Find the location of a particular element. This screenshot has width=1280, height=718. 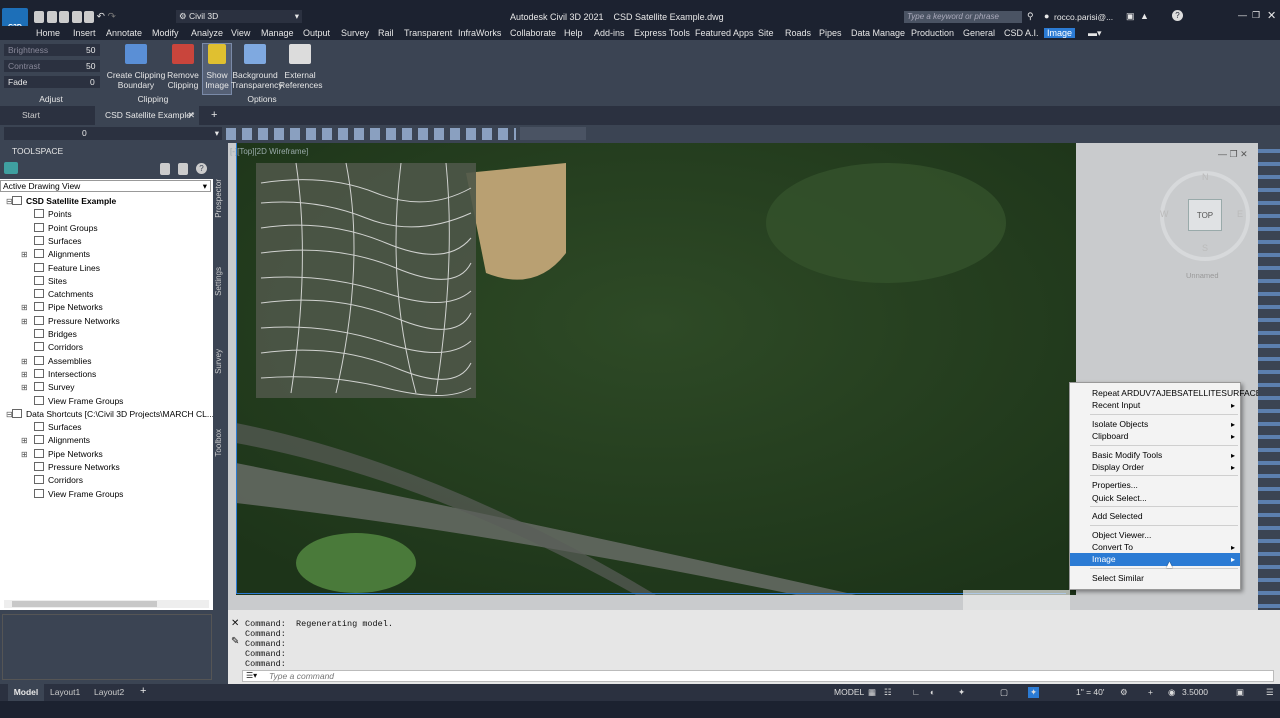

ribbon-tab-output: Output is located at coordinates (316, 33).